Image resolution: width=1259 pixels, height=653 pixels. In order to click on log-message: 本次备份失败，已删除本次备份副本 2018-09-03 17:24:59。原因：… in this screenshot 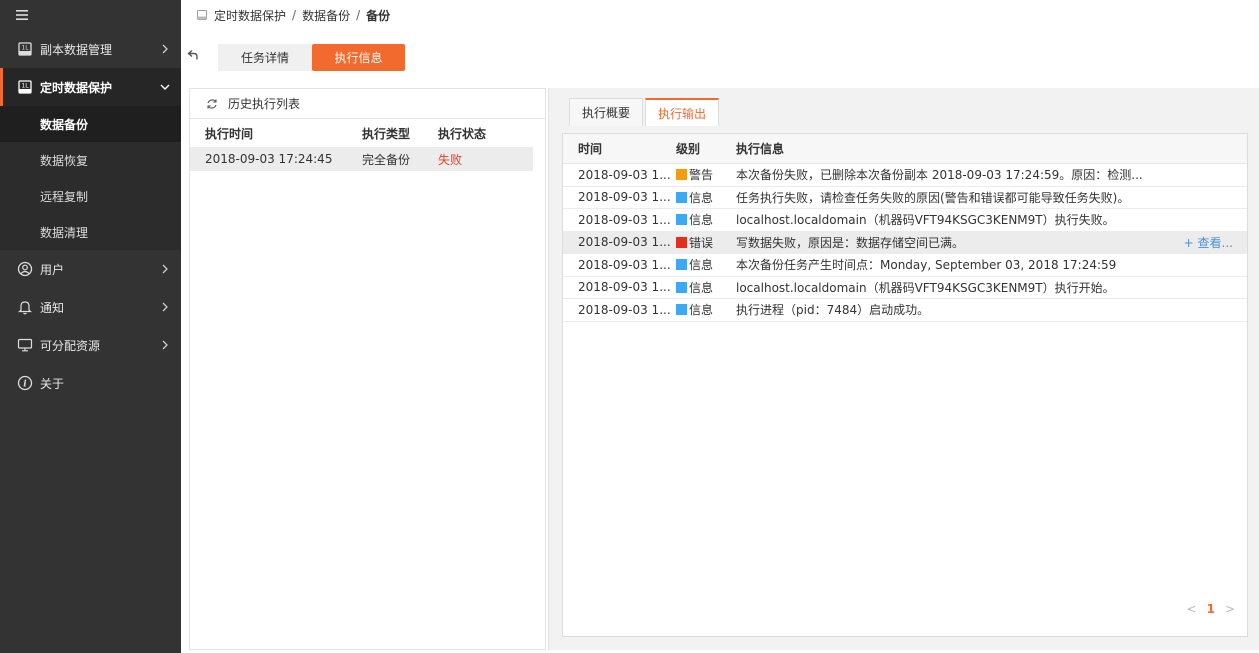, I will do `click(939, 175)`.